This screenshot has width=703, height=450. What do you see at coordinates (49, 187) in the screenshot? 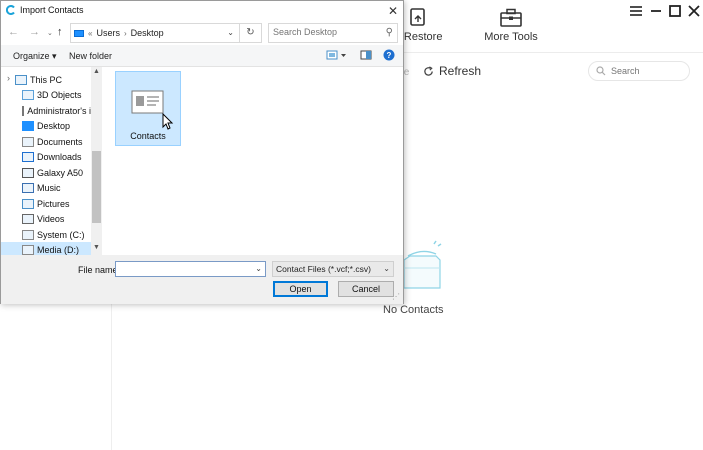
I see `nav-item-label: Music` at bounding box center [49, 187].